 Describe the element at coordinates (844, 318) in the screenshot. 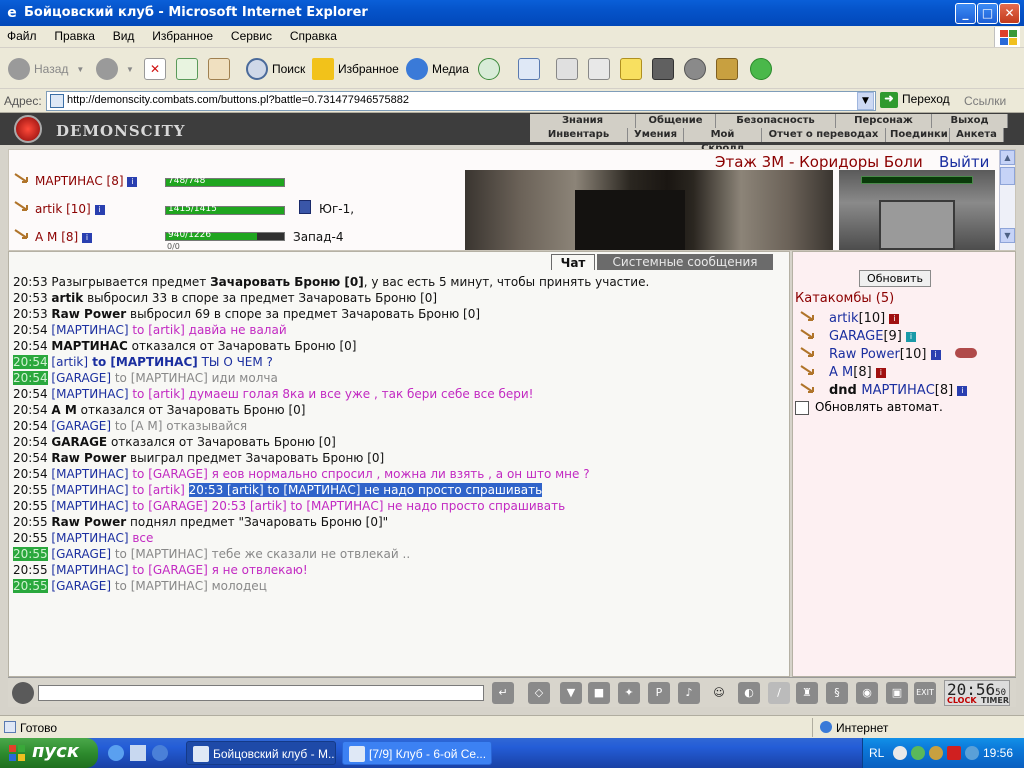

I see `member-name: artik` at that location.